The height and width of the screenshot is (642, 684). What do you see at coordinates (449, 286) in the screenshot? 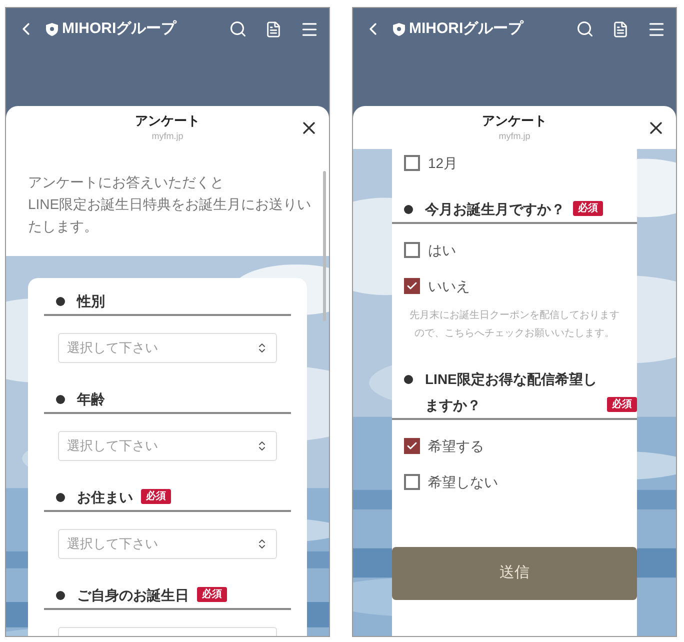
I see `checkbox-label: いいえ` at bounding box center [449, 286].